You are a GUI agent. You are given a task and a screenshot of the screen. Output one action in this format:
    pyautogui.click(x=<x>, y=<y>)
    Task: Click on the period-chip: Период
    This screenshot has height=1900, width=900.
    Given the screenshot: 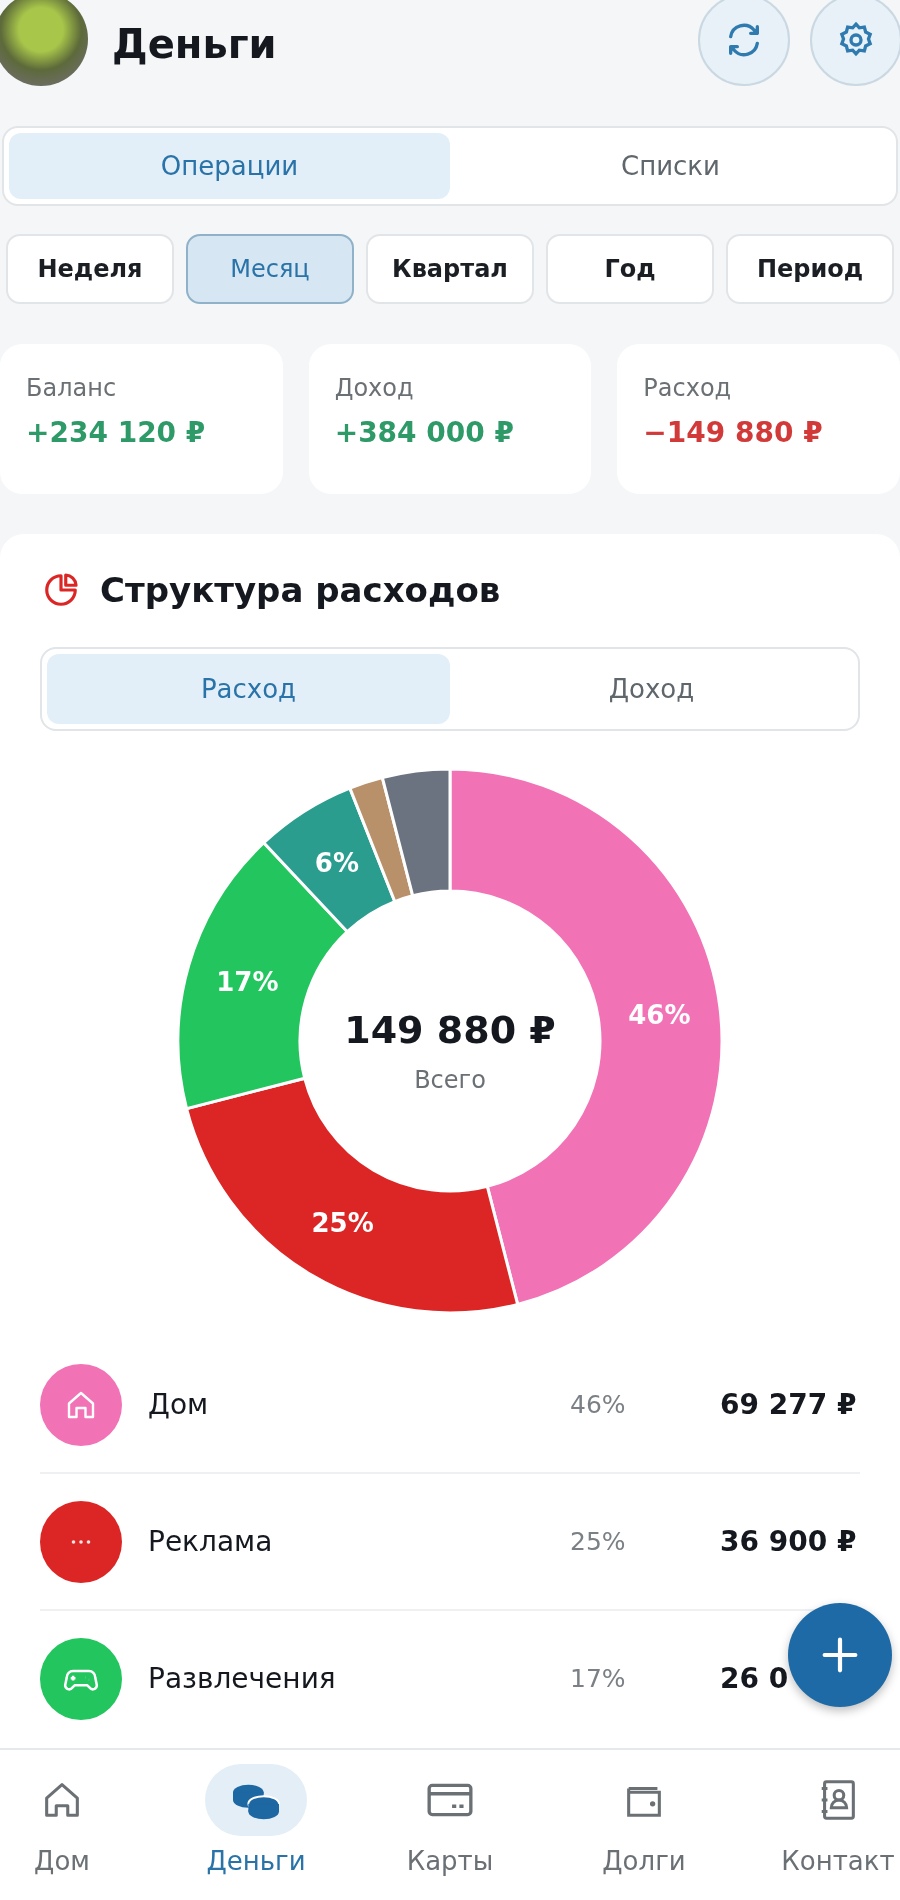 What is the action you would take?
    pyautogui.click(x=810, y=269)
    